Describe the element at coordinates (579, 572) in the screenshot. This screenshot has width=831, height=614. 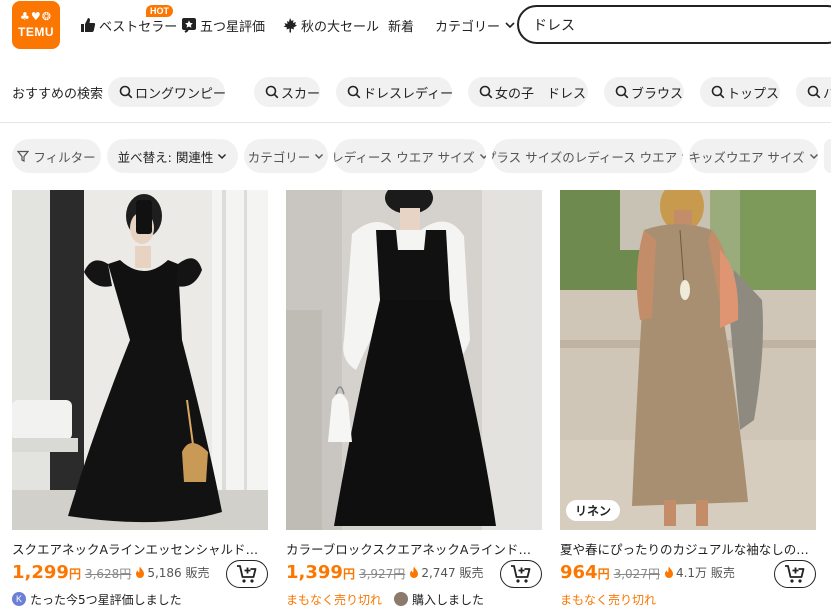
I see `product-price: 964` at that location.